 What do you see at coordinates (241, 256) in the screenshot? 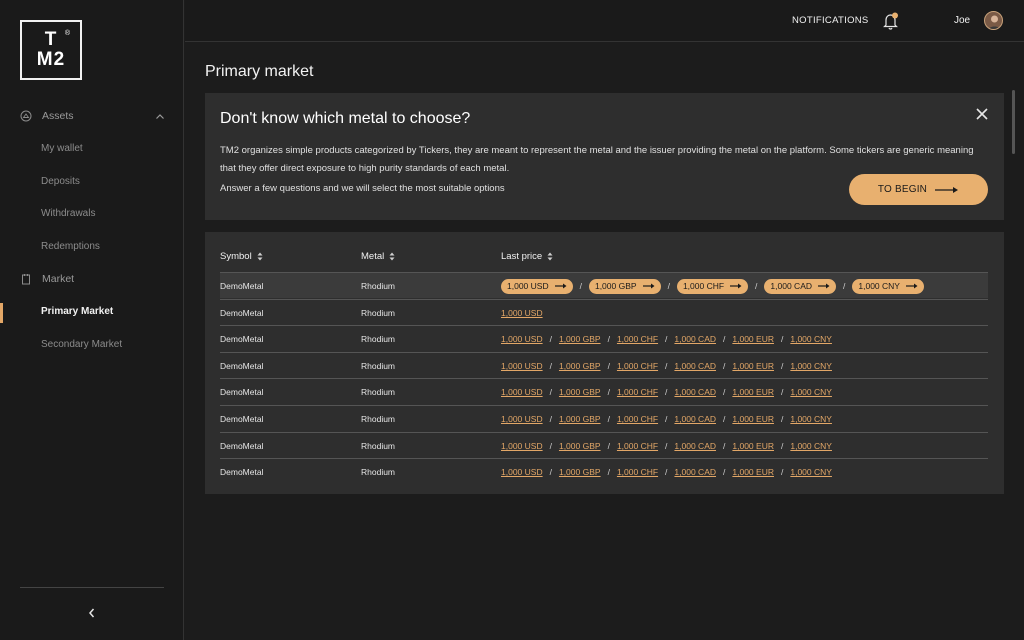
I see `column-header-symbol: Symbol` at bounding box center [241, 256].